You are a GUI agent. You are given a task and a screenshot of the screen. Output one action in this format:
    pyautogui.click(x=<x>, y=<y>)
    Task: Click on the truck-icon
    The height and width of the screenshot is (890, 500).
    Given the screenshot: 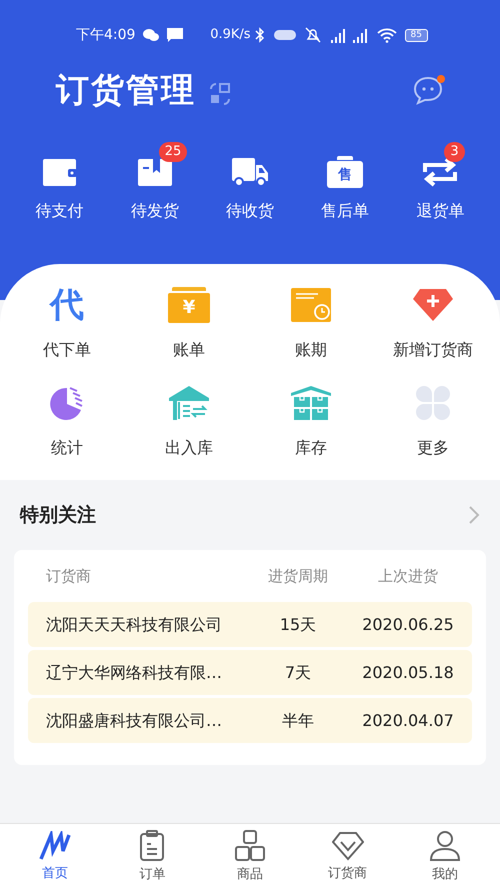 What is the action you would take?
    pyautogui.click(x=249, y=172)
    